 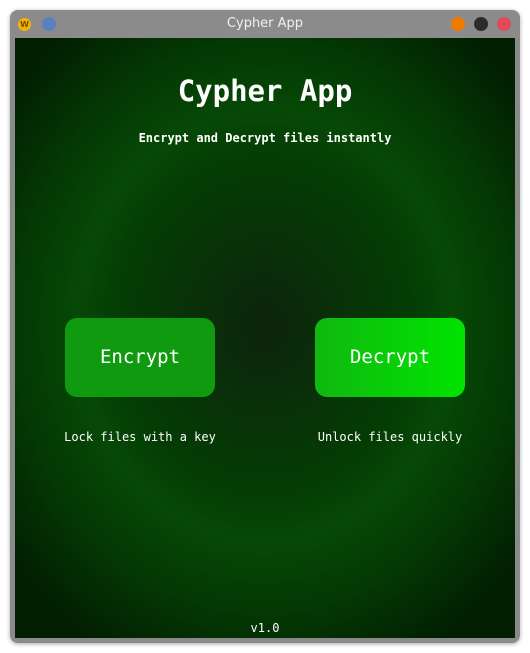 I want to click on decrypt-button: Decrypt, so click(x=390, y=357).